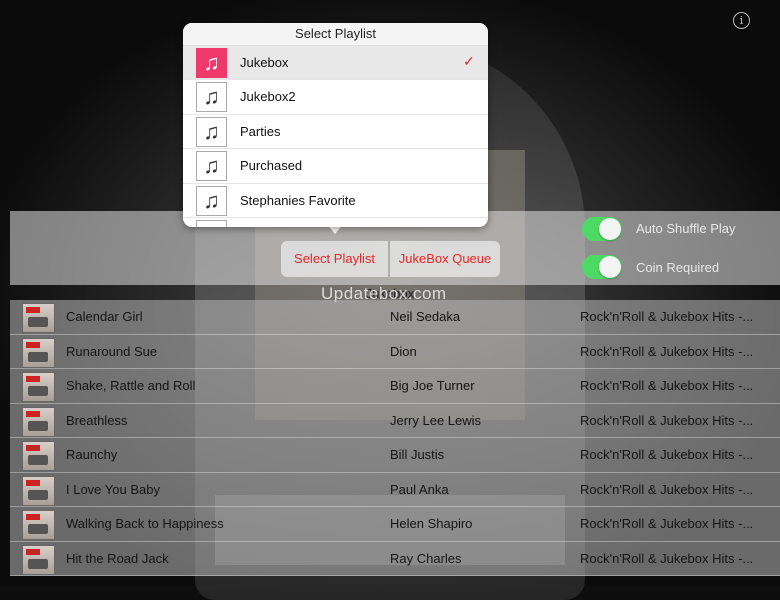 The width and height of the screenshot is (780, 600). What do you see at coordinates (117, 558) in the screenshot?
I see `track-title: Hit the Road Jack` at bounding box center [117, 558].